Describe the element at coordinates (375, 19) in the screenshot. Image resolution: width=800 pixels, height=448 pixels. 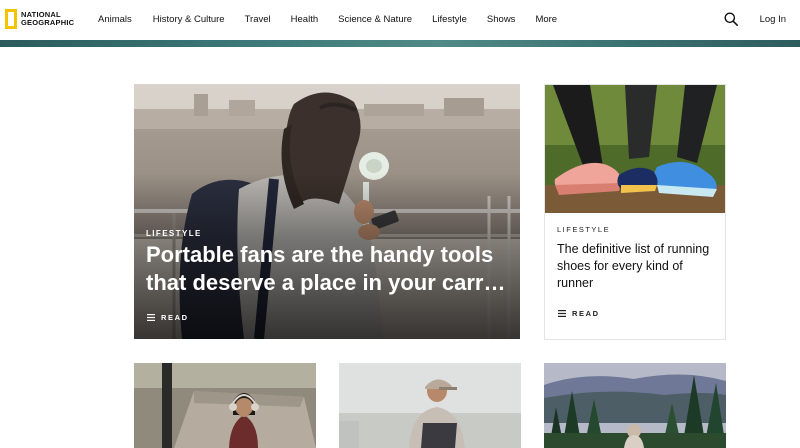
I see `nav-science-nature: Science & Nature` at that location.